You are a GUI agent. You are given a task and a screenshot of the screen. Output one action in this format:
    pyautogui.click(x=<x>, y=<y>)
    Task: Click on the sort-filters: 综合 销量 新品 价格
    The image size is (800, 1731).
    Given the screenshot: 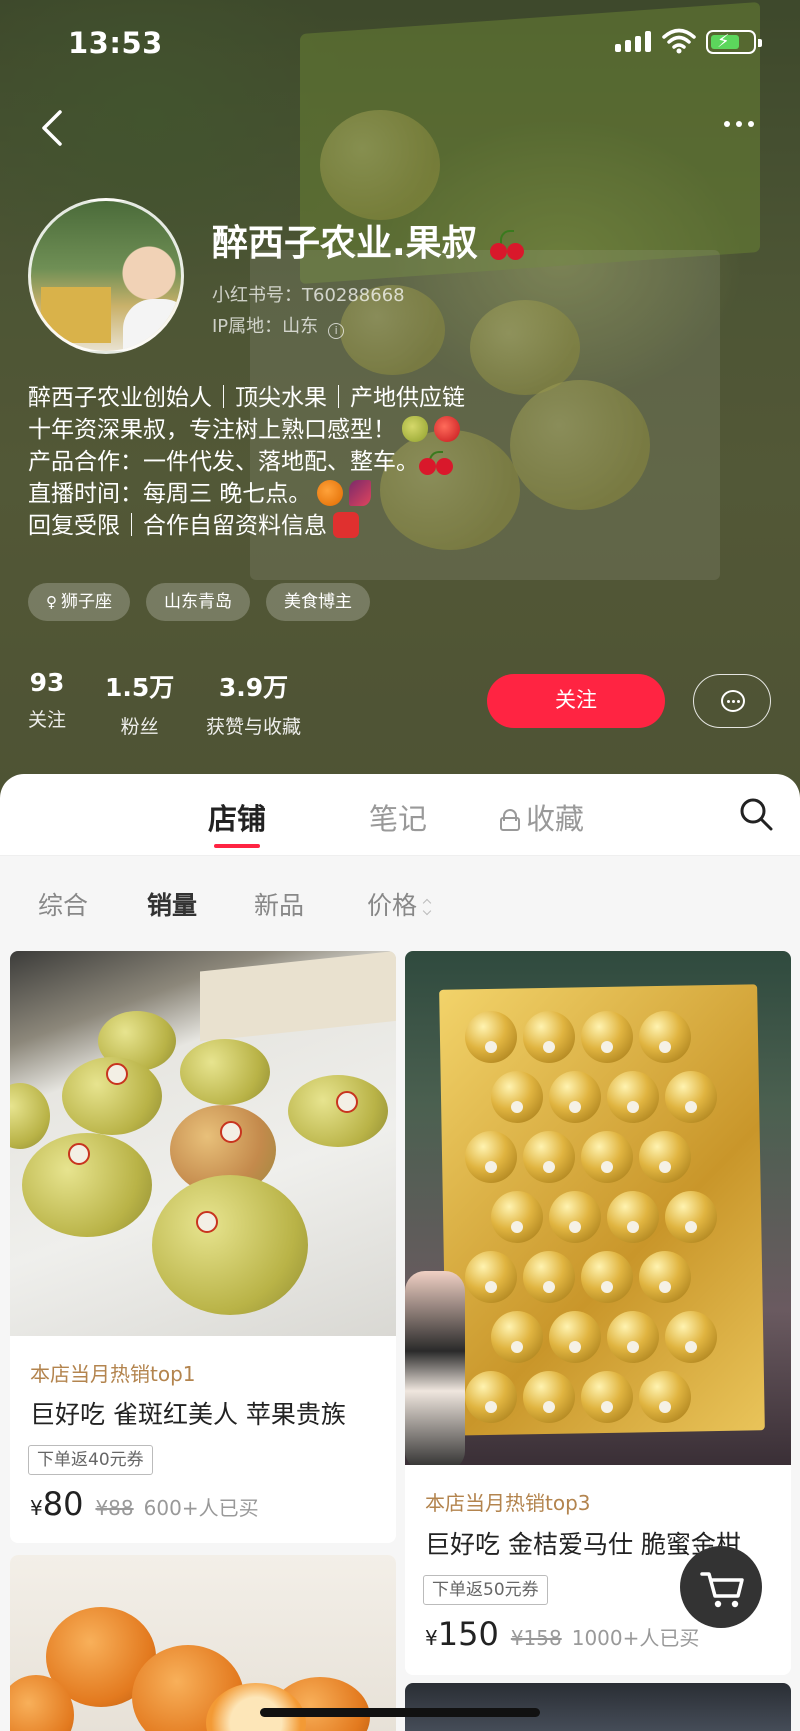 What is the action you would take?
    pyautogui.click(x=400, y=903)
    